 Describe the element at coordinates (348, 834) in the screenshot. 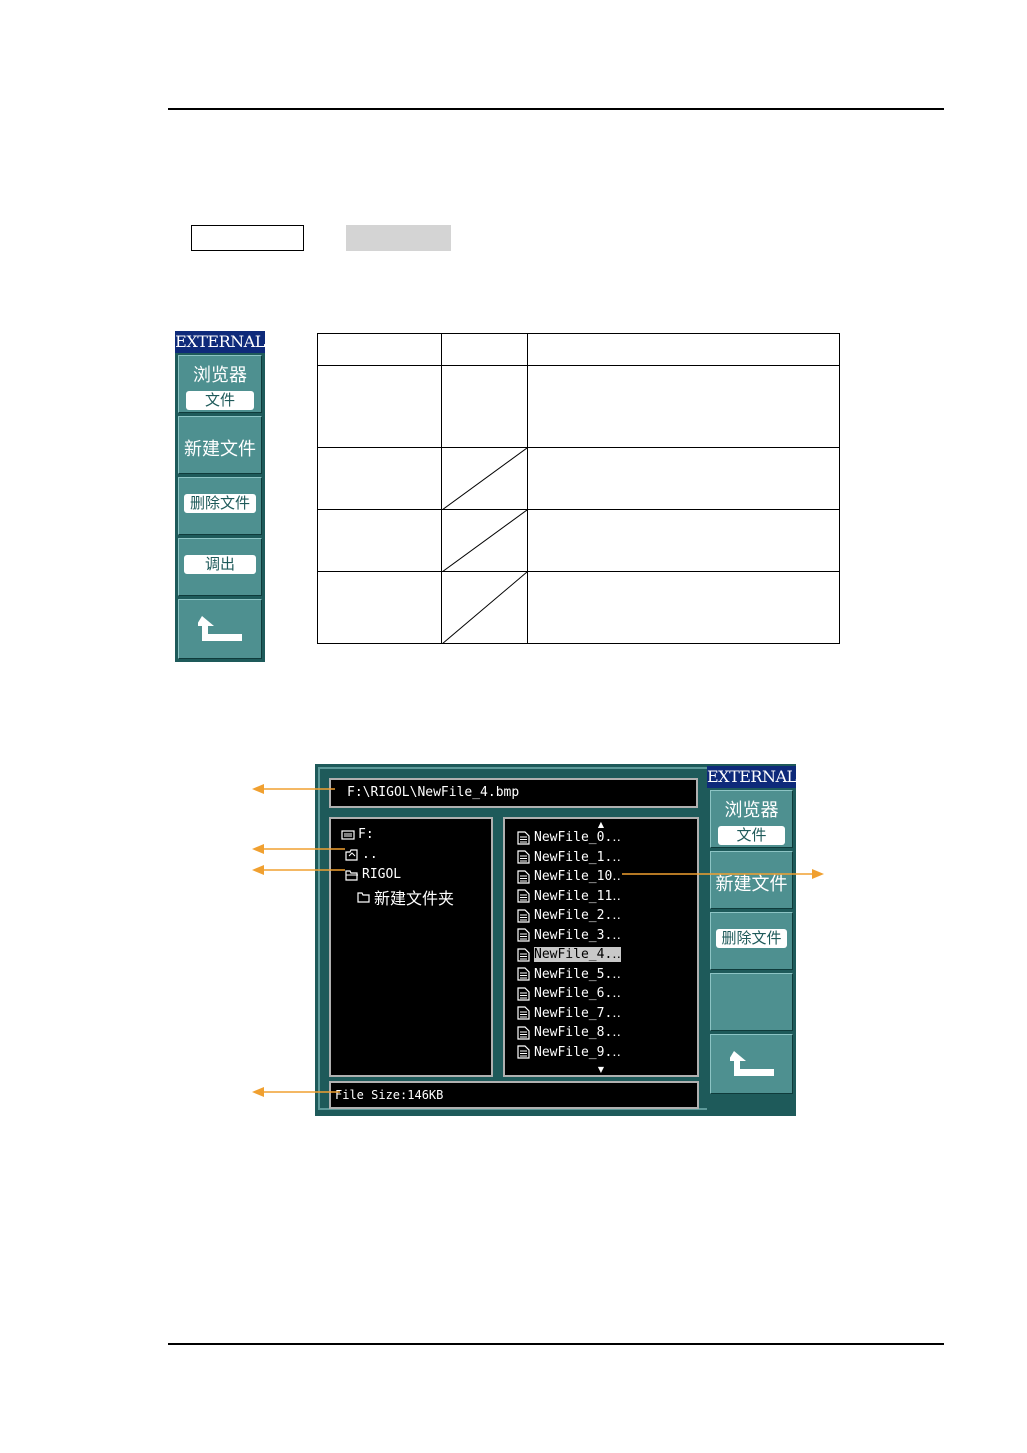

I see `drive-icon` at that location.